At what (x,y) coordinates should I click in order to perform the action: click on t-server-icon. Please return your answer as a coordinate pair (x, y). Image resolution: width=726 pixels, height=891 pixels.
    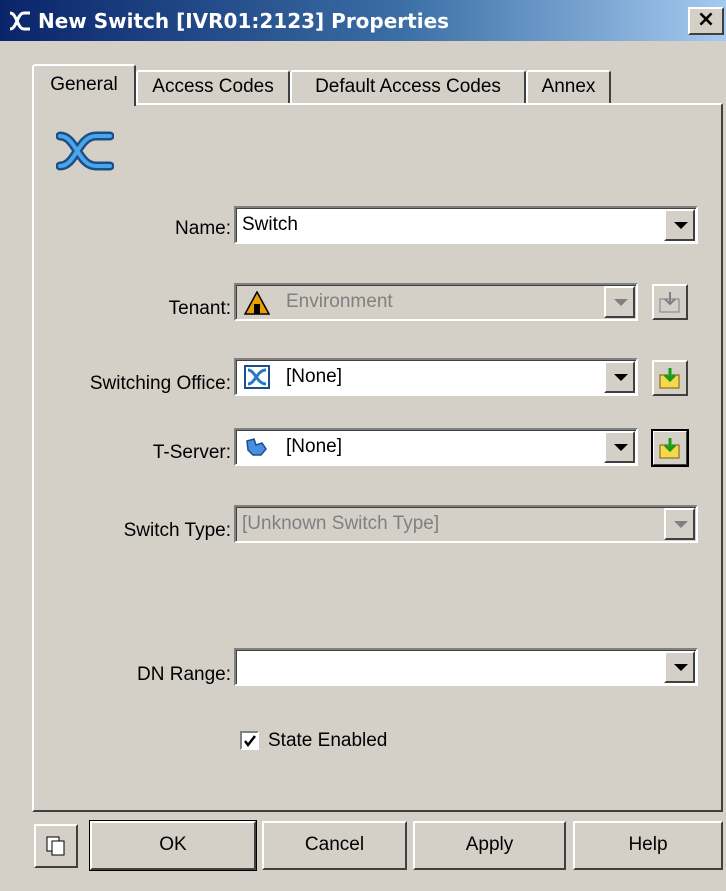
    Looking at the image, I should click on (256, 447).